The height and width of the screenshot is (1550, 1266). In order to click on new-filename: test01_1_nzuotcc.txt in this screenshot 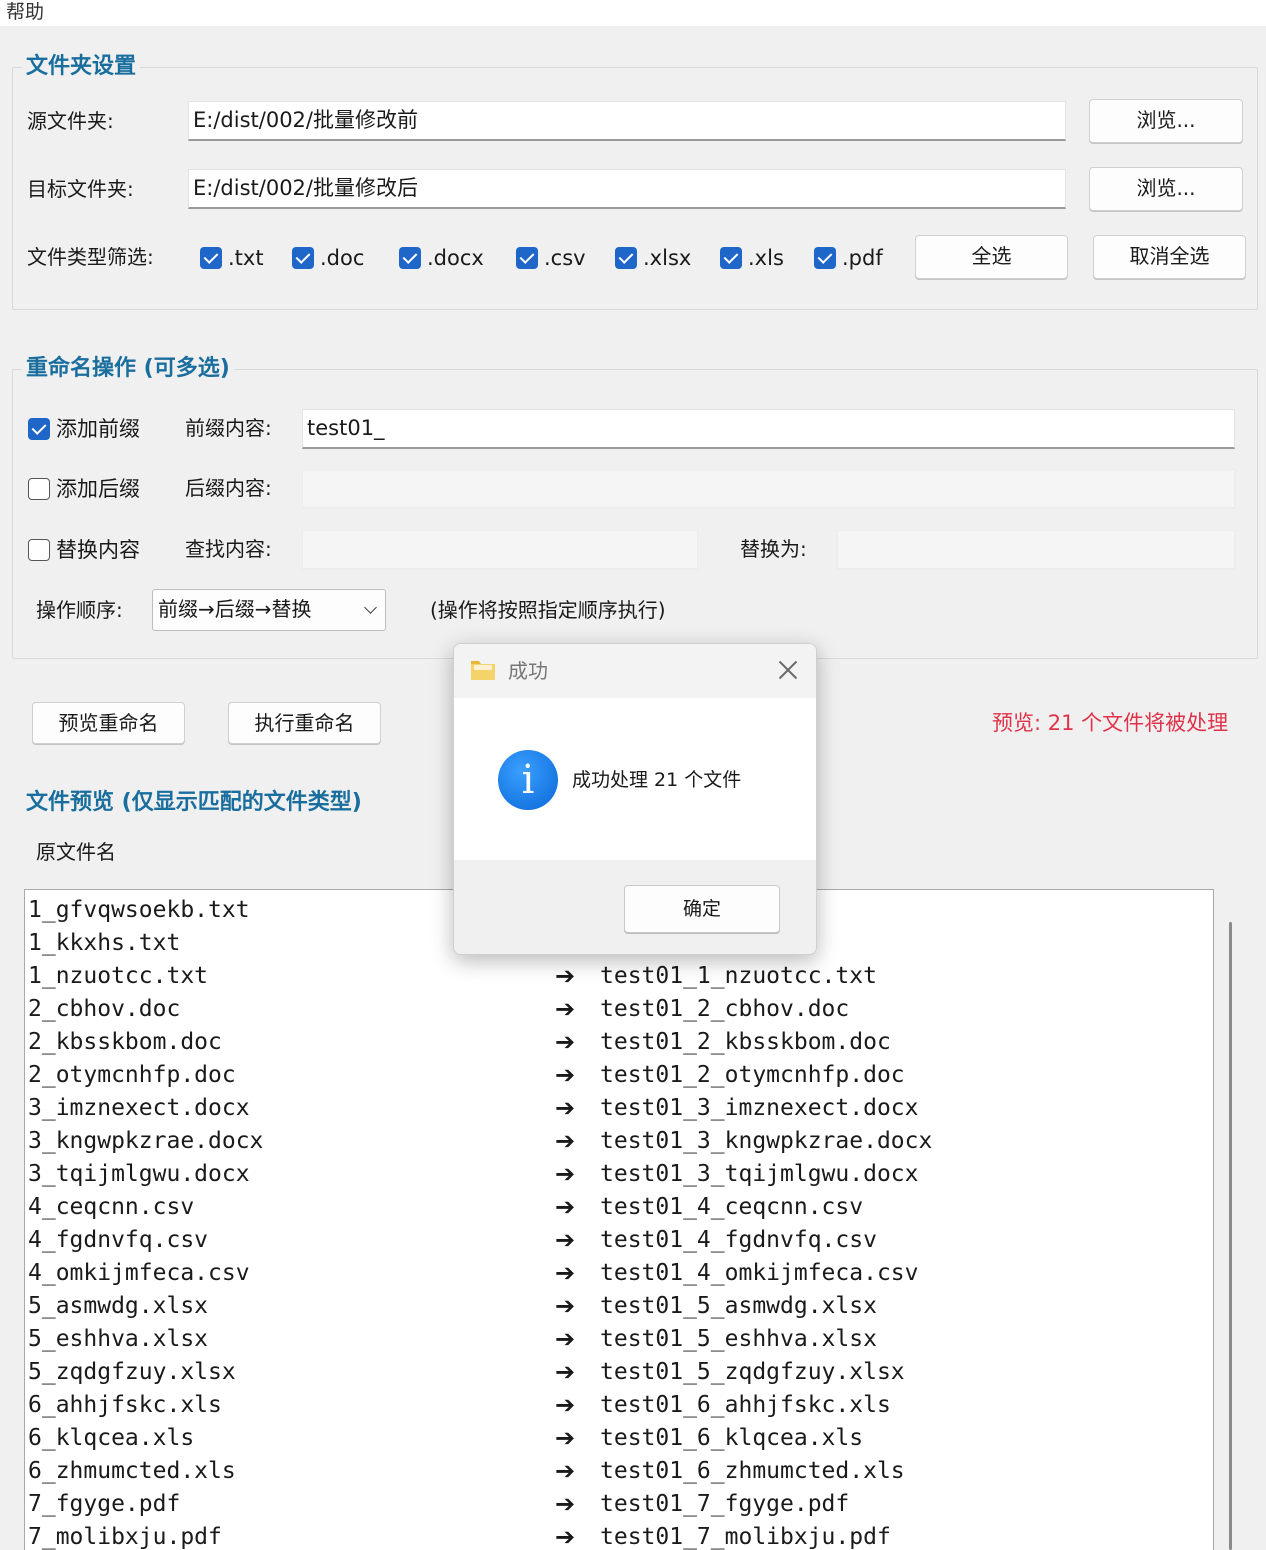, I will do `click(738, 976)`.